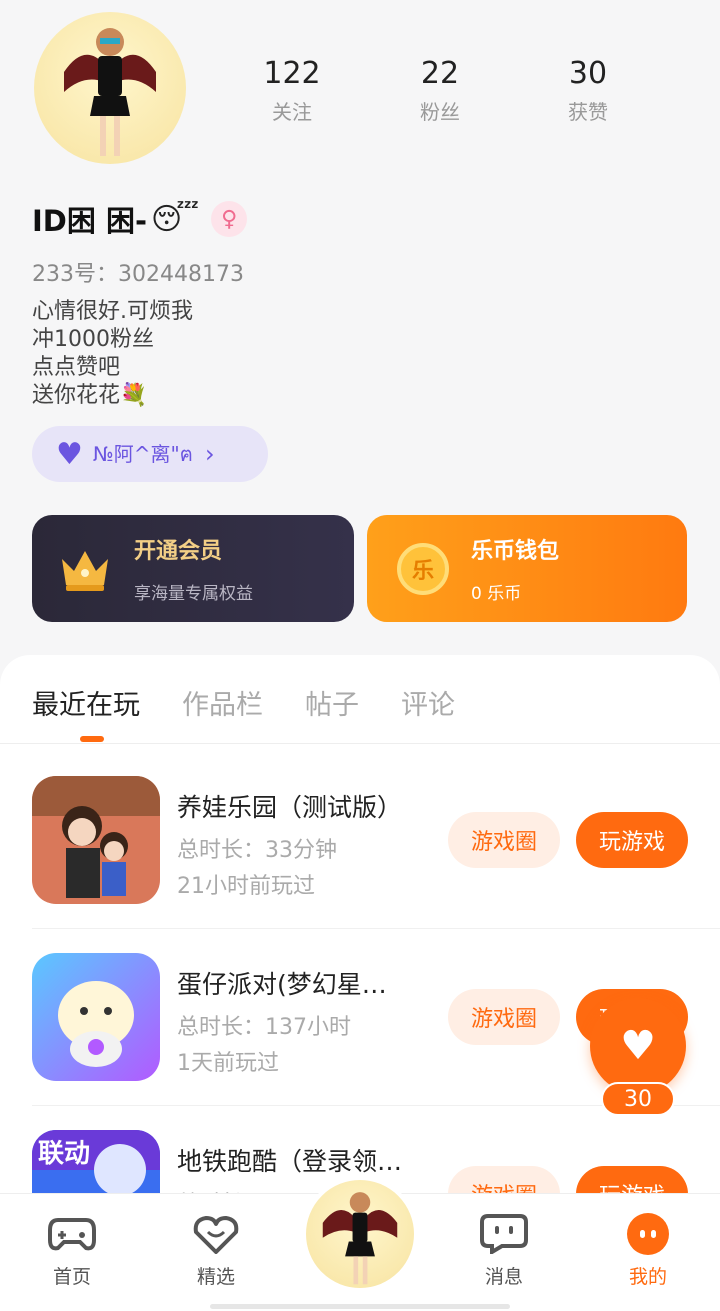 This screenshot has width=720, height=1311. Describe the element at coordinates (496, 594) in the screenshot. I see `wallet-balance: 0 乐币` at that location.